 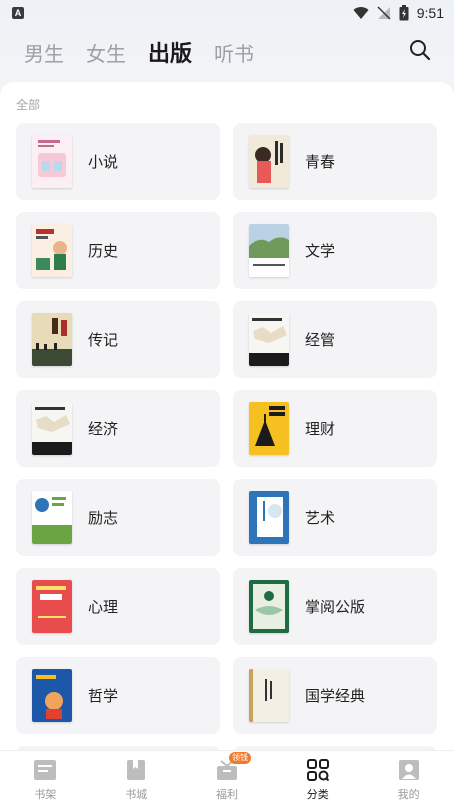 I want to click on battery-icon, so click(x=404, y=13).